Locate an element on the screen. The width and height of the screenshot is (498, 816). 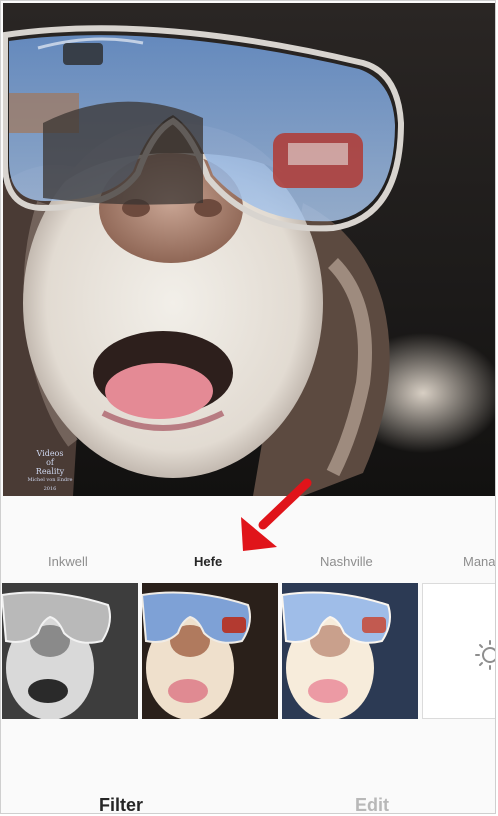
watermark: Videos of Reality Michel von Endre 2016 is located at coordinates (50, 471).